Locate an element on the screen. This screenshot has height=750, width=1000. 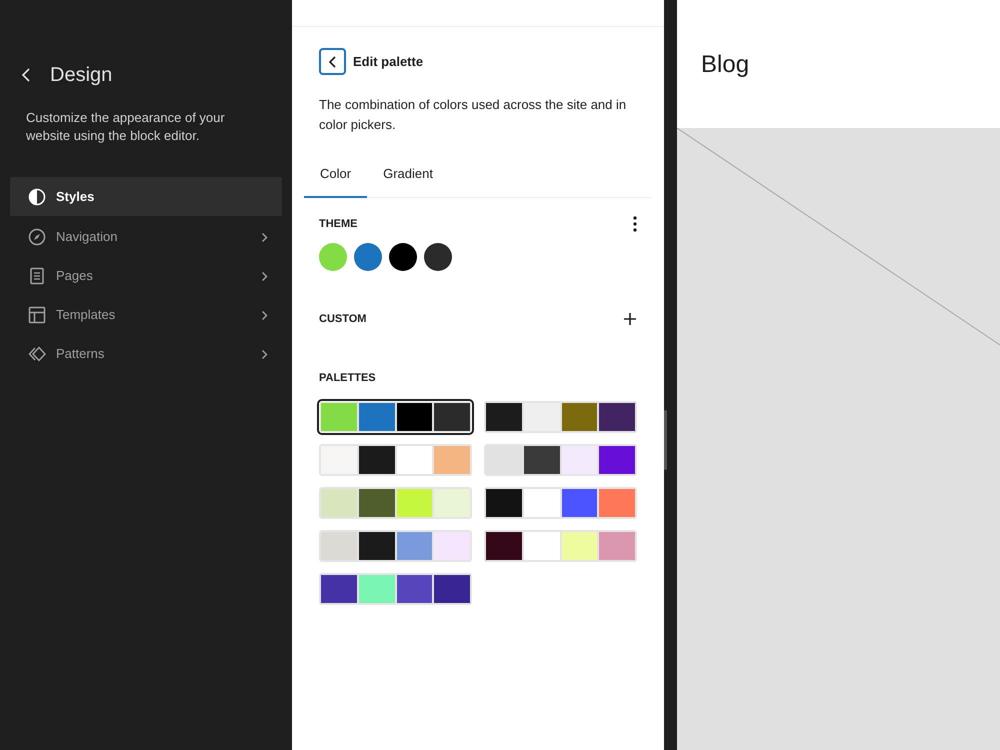
sidebar-item: Templates is located at coordinates (146, 315).